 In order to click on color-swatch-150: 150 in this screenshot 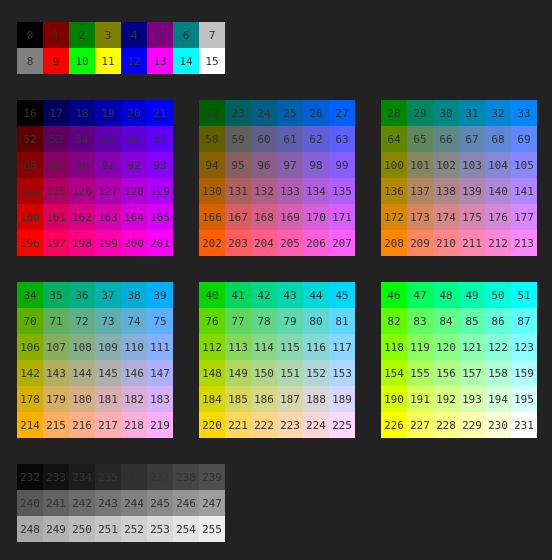, I will do `click(264, 373)`.